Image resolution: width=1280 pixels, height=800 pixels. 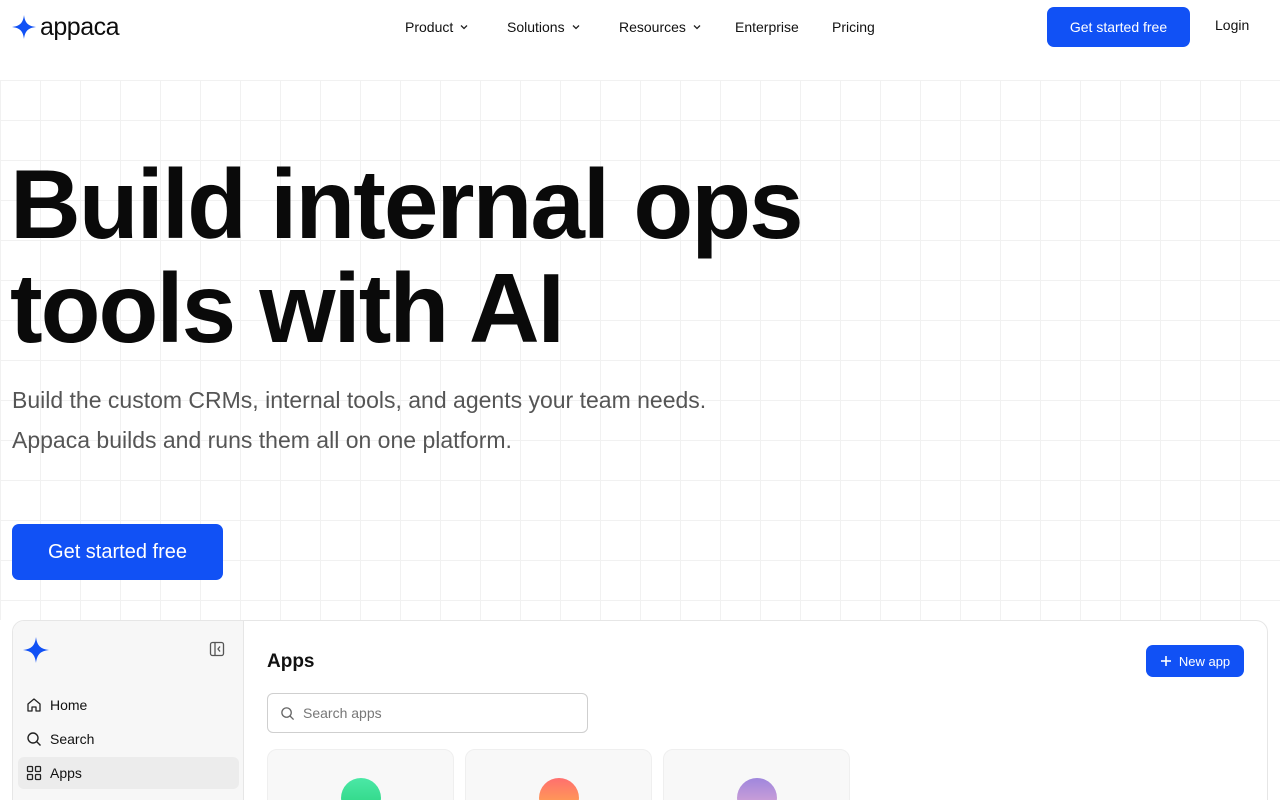 What do you see at coordinates (291, 661) in the screenshot?
I see `apps-page-title: Apps` at bounding box center [291, 661].